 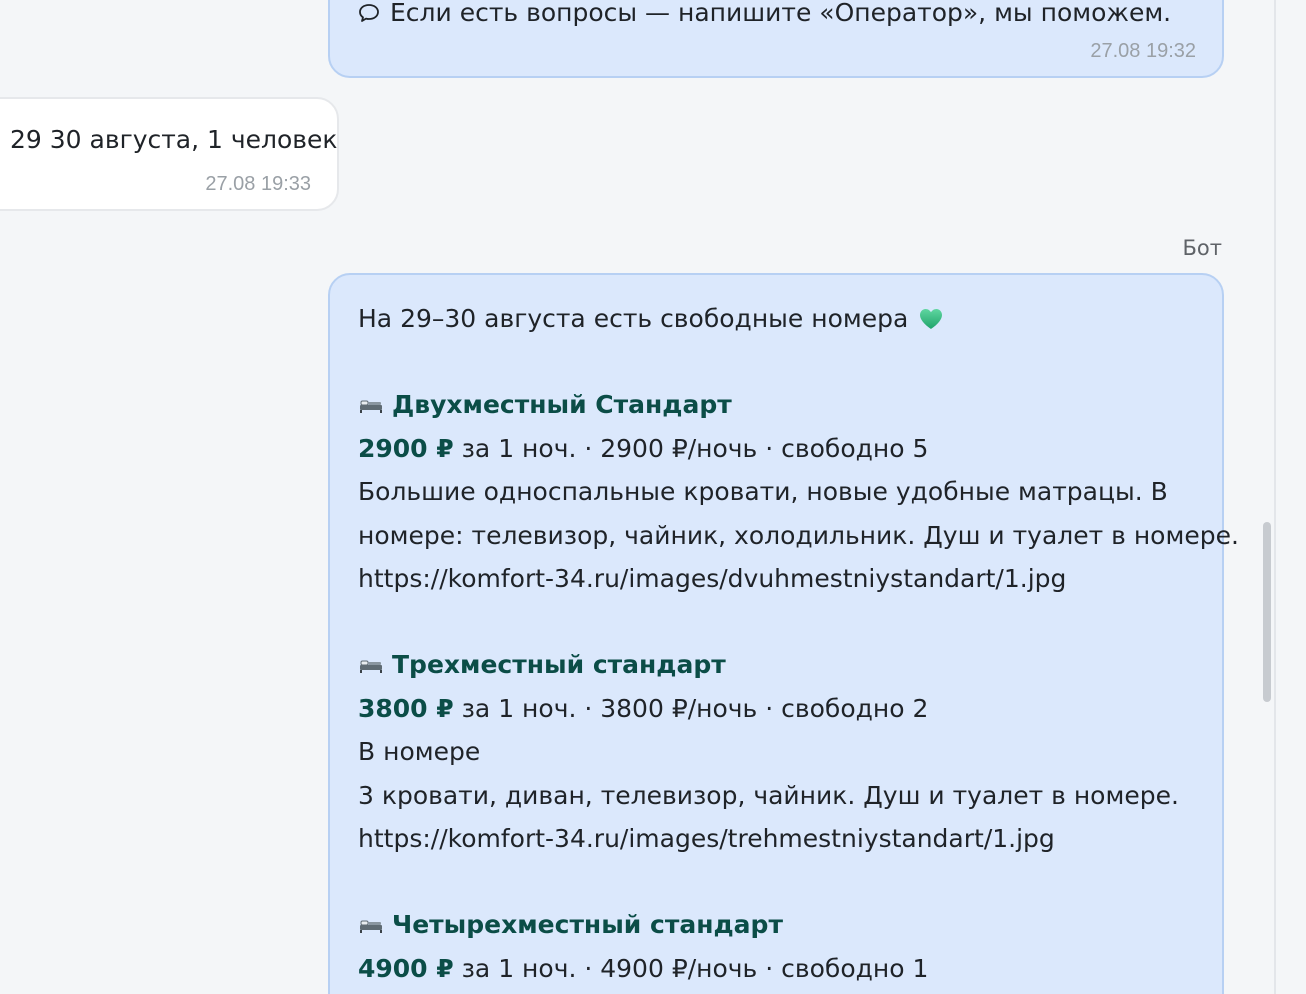 What do you see at coordinates (406, 448) in the screenshot?
I see `room-price: 2900 ₽` at bounding box center [406, 448].